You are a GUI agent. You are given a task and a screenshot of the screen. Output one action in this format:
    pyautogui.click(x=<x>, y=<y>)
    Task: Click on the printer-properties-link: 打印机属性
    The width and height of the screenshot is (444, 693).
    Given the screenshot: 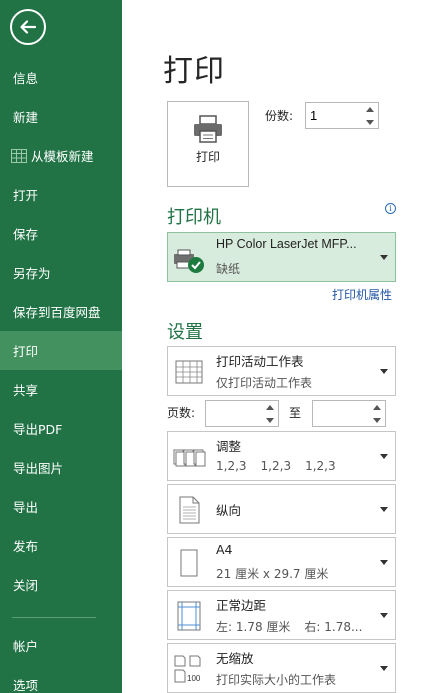 What is the action you would take?
    pyautogui.click(x=362, y=294)
    